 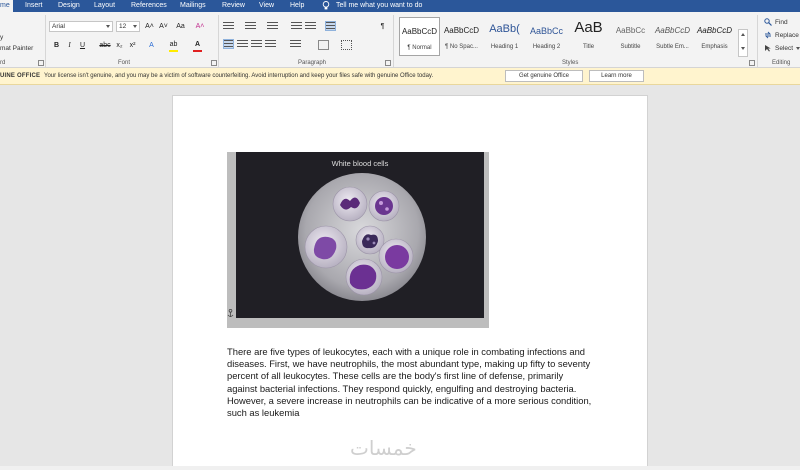 I want to click on underline-button: U, so click(x=82, y=45).